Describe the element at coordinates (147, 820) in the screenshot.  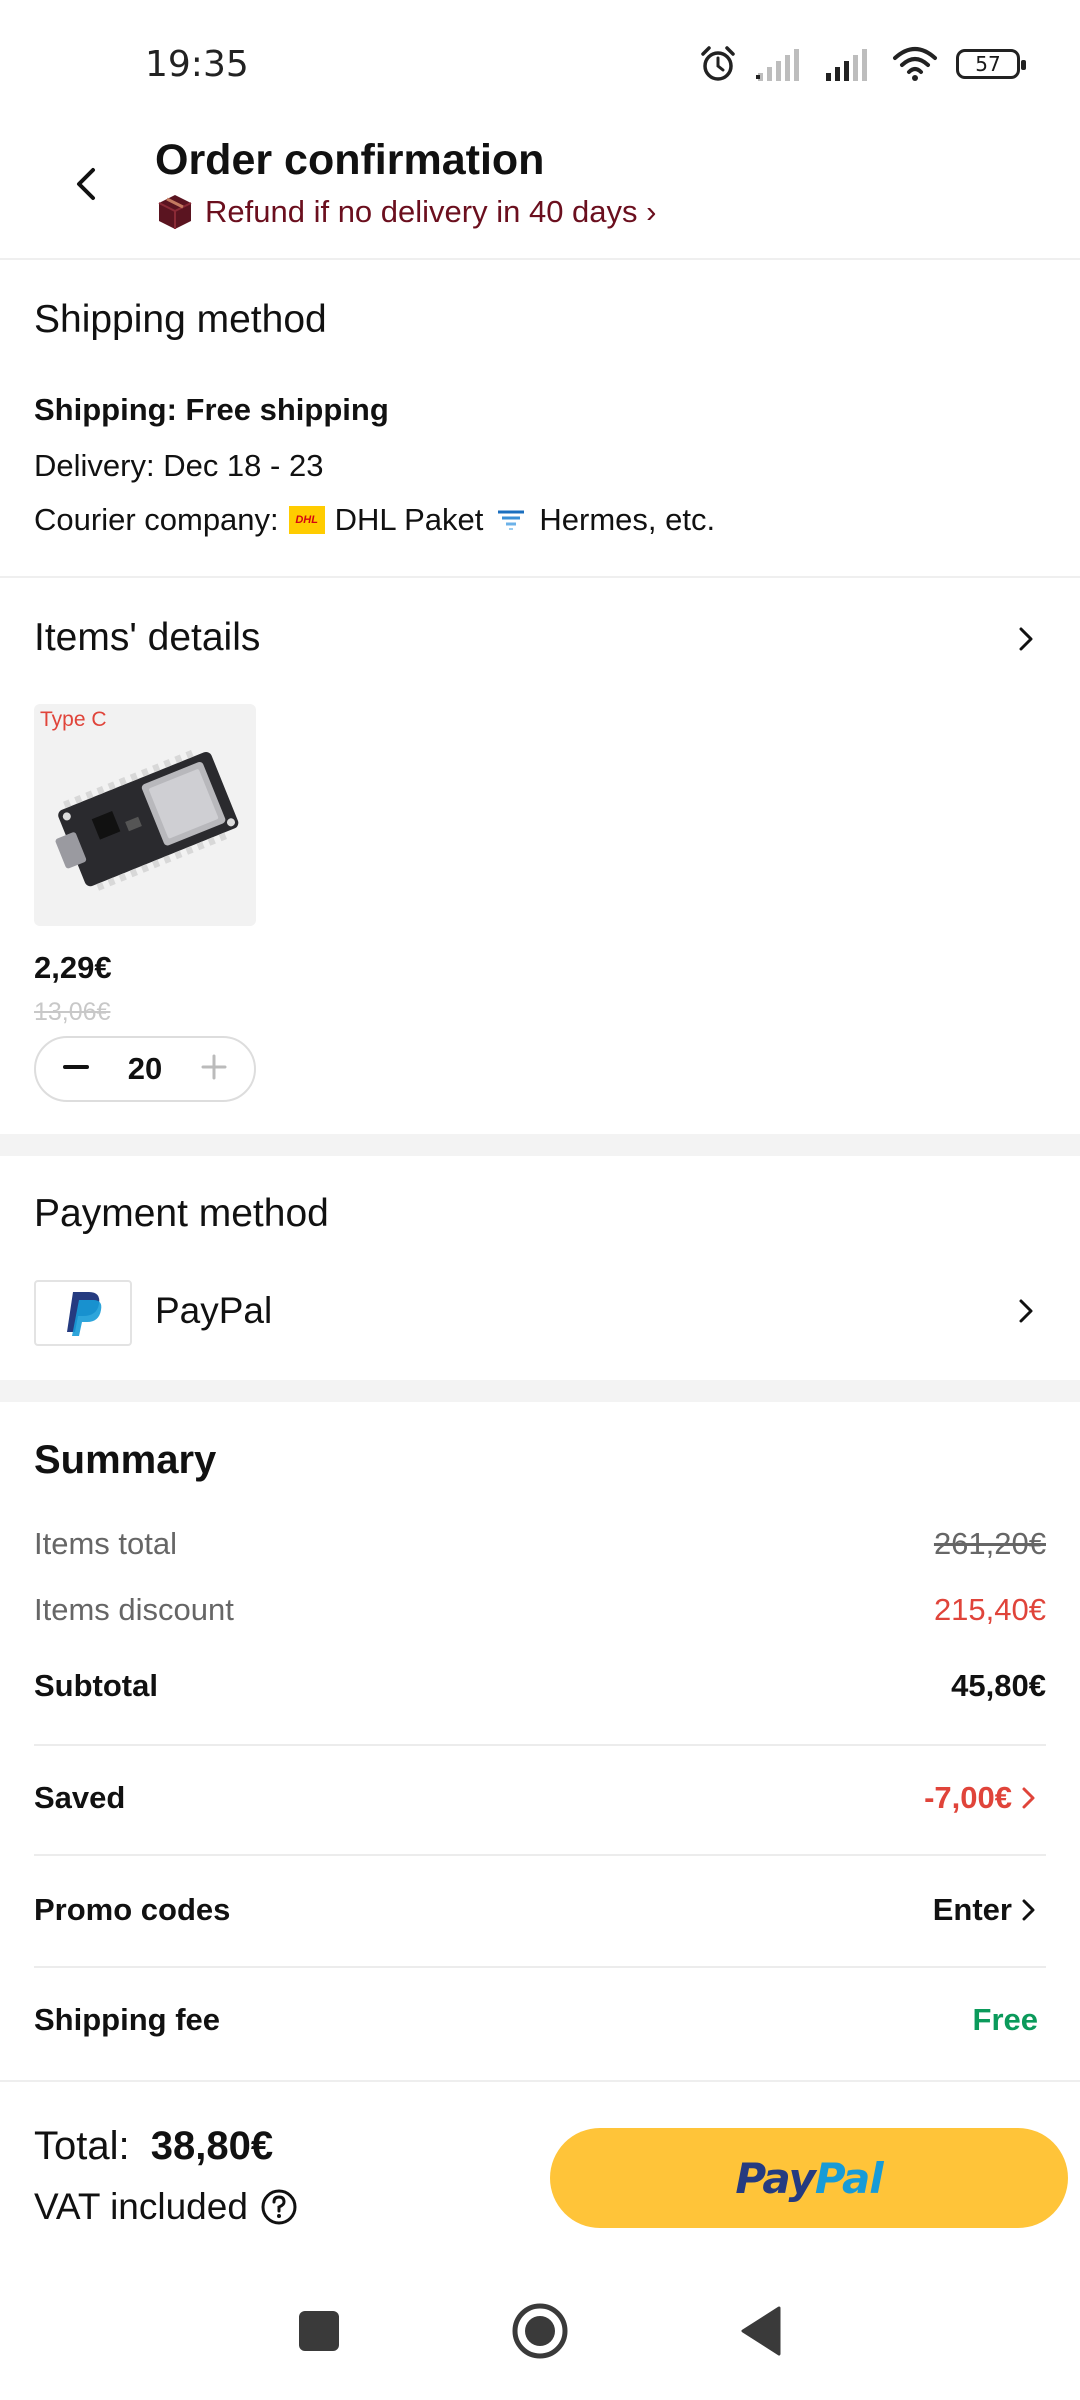
I see `esp32-board-icon` at that location.